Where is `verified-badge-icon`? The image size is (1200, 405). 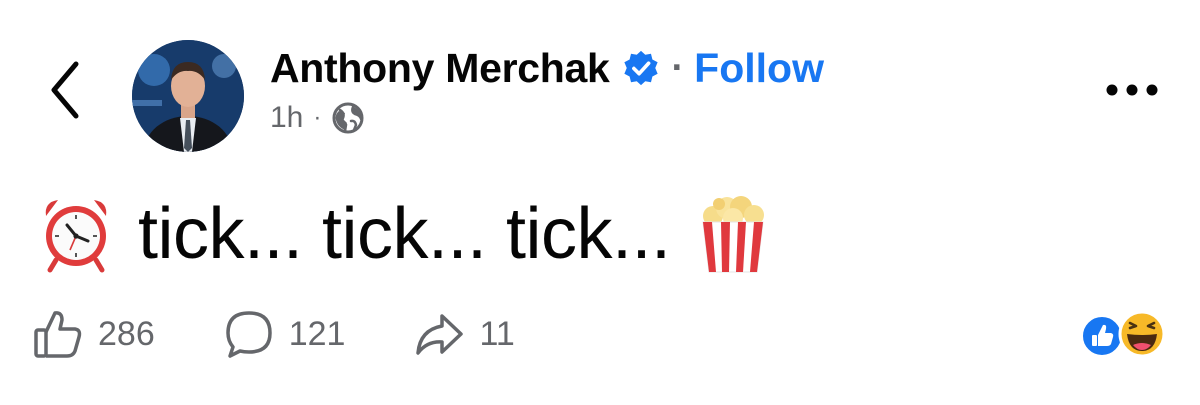 verified-badge-icon is located at coordinates (640, 68).